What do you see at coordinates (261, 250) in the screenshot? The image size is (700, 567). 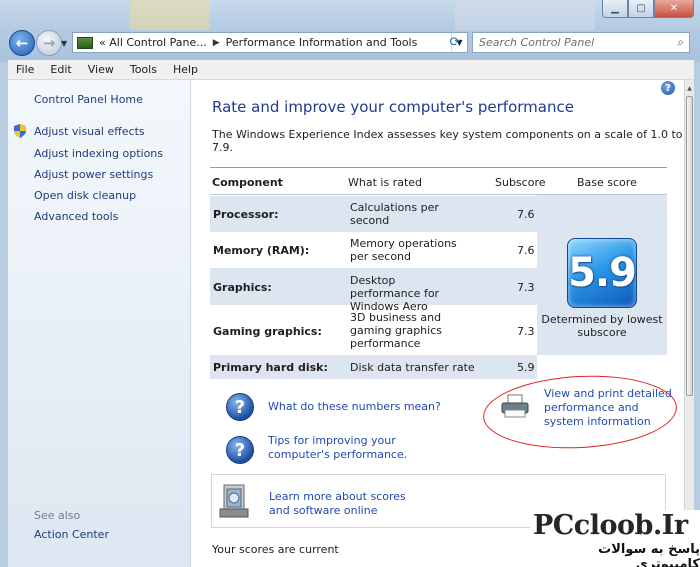 I see `component-label: Memory (RAM):` at bounding box center [261, 250].